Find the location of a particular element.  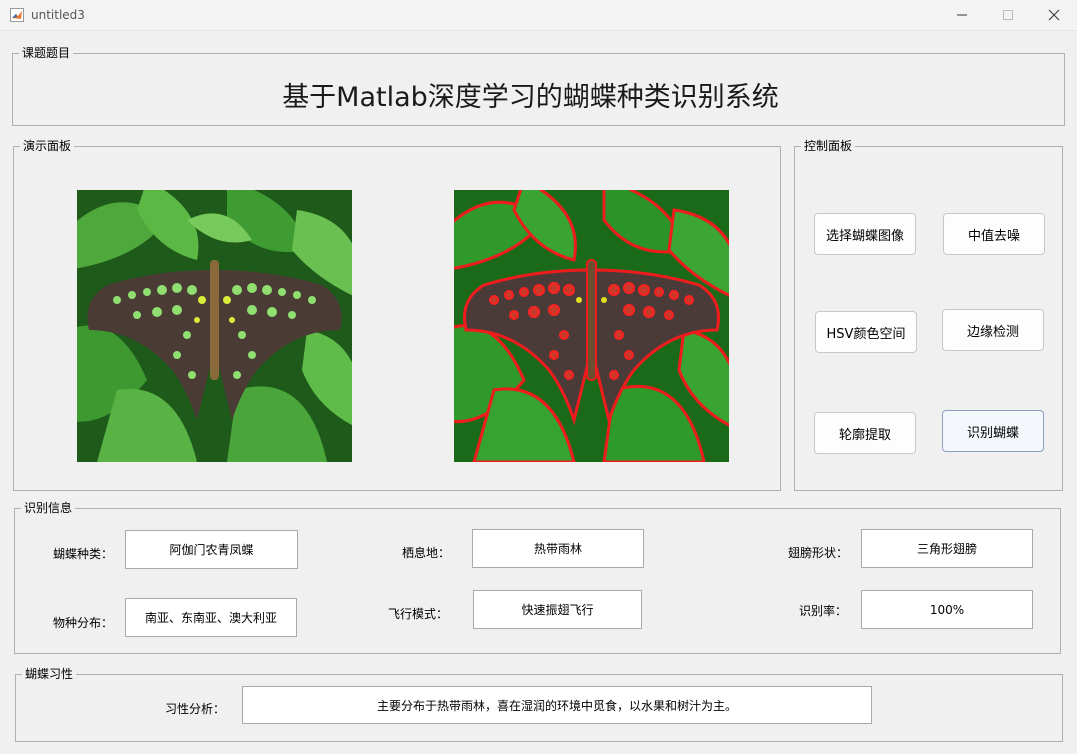

original-image is located at coordinates (214, 326).